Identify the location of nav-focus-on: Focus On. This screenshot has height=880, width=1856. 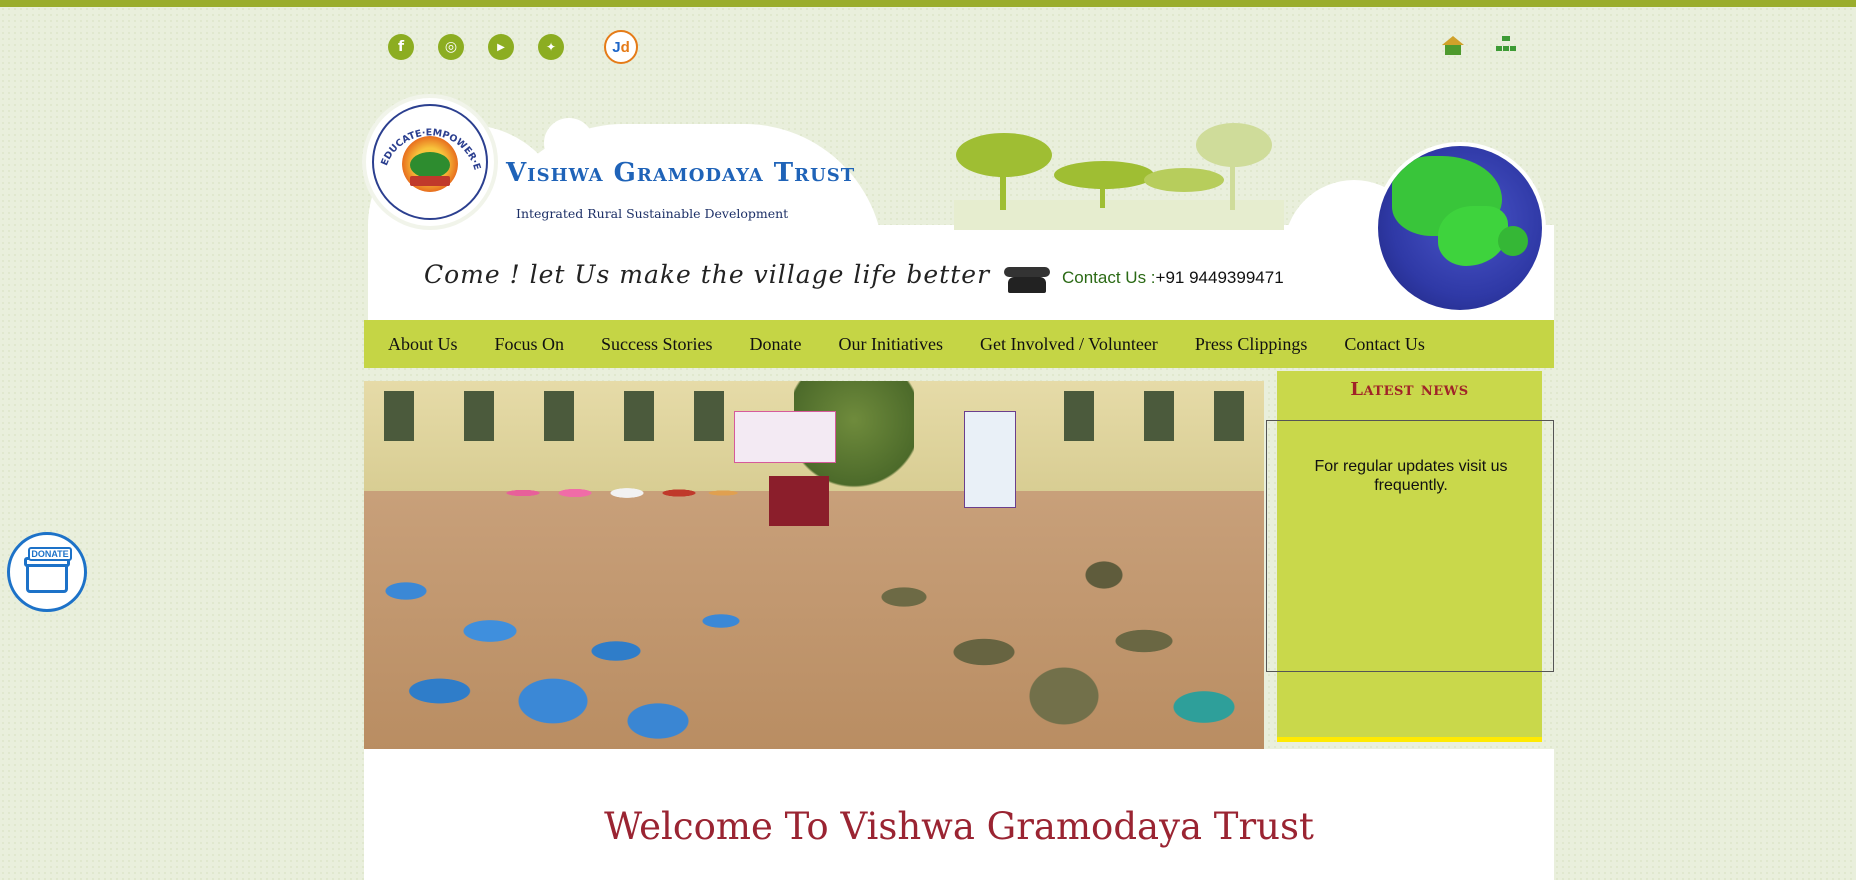
(530, 344).